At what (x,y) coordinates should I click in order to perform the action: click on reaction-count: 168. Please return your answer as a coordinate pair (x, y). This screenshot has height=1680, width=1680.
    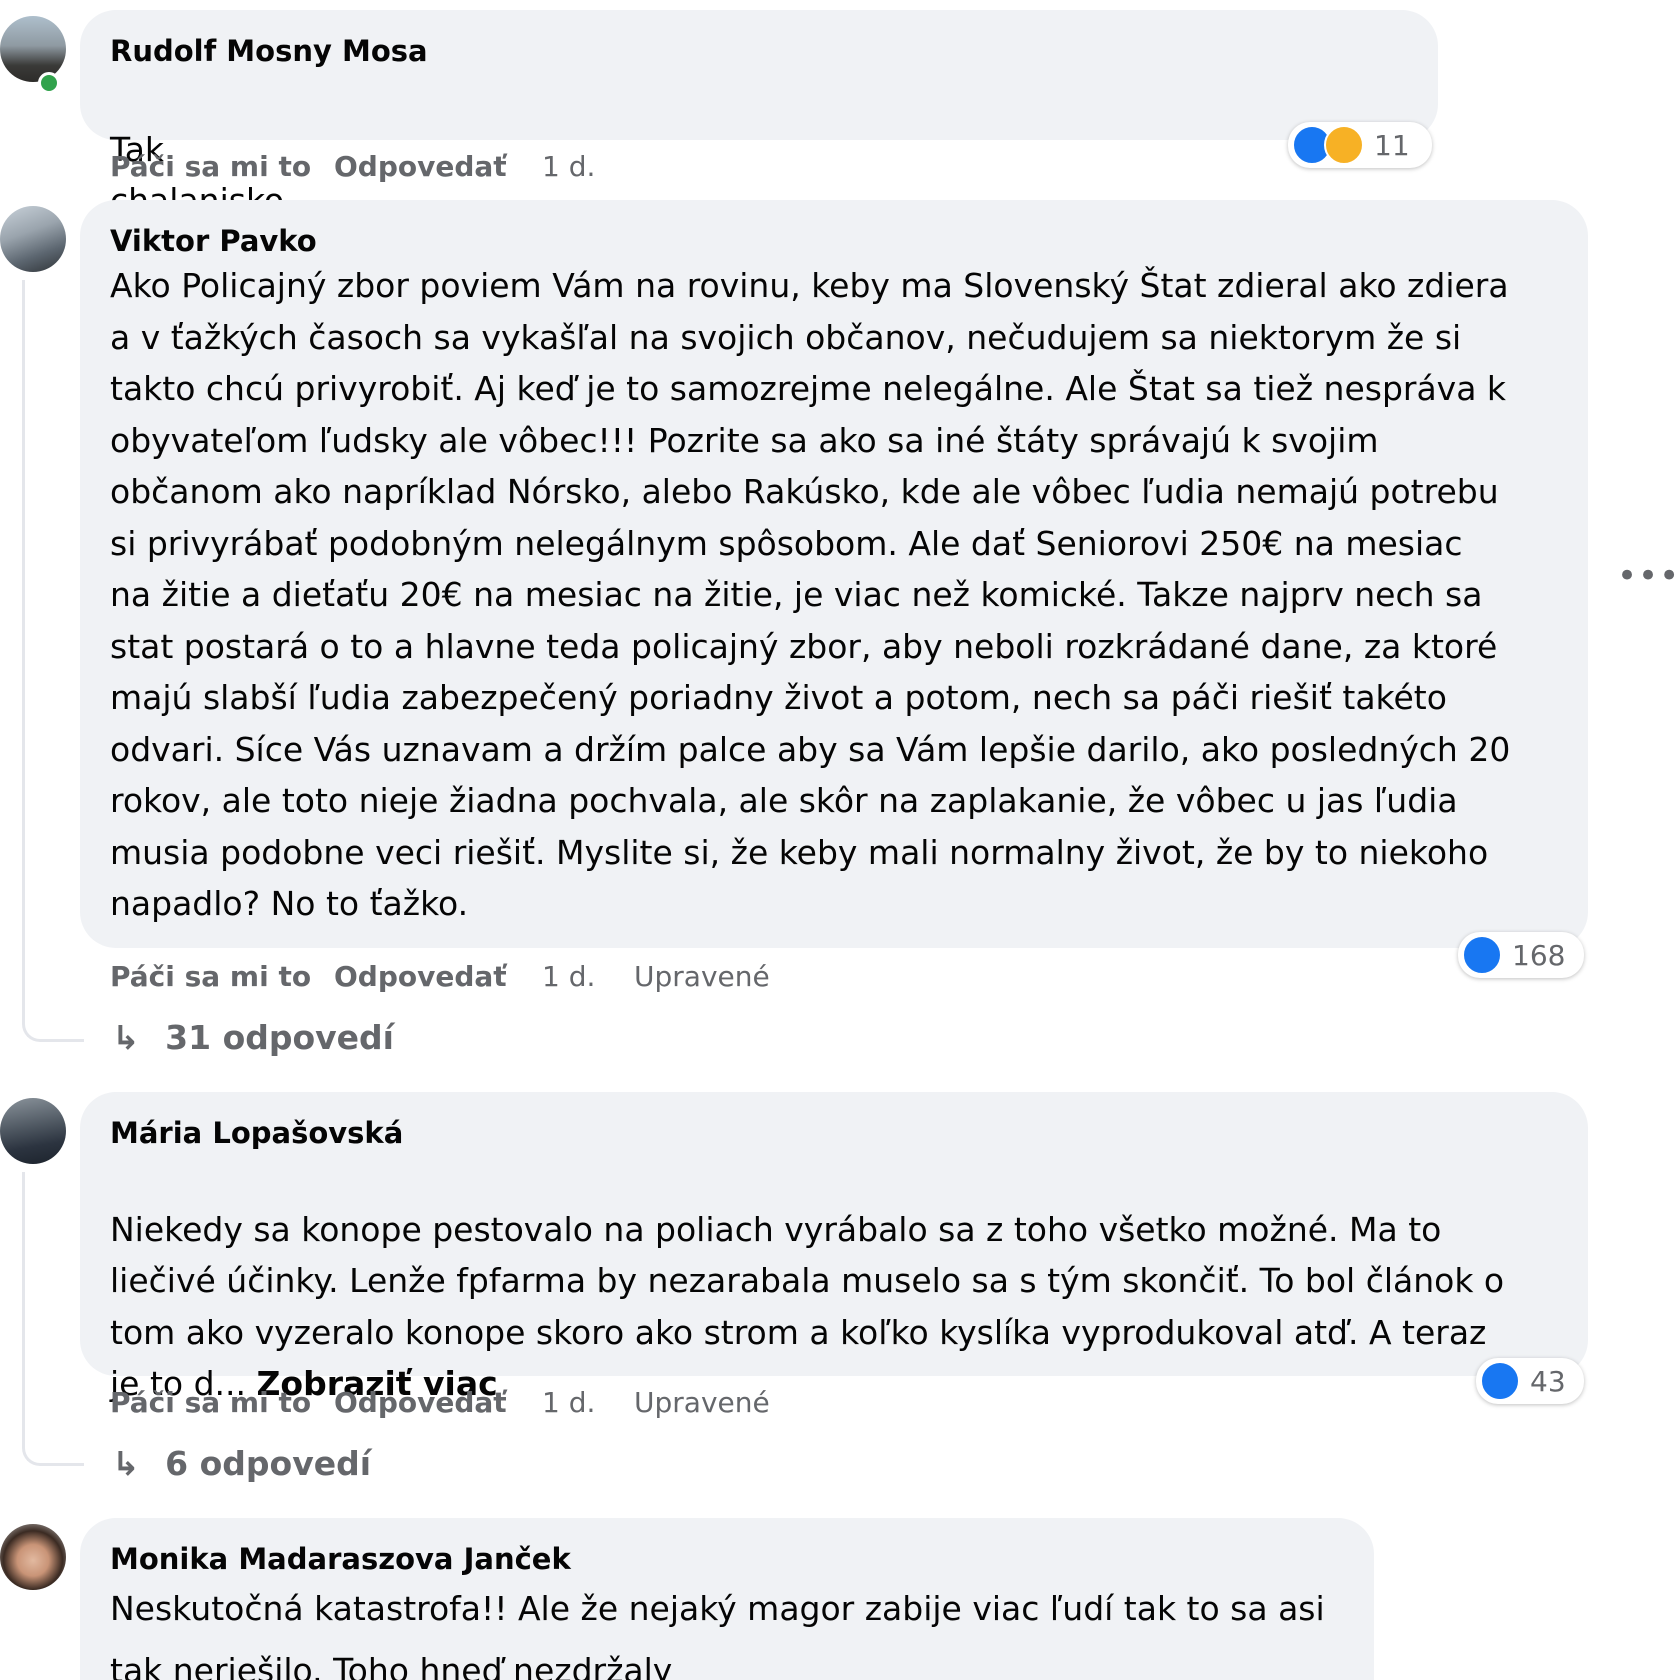
    Looking at the image, I should click on (1539, 955).